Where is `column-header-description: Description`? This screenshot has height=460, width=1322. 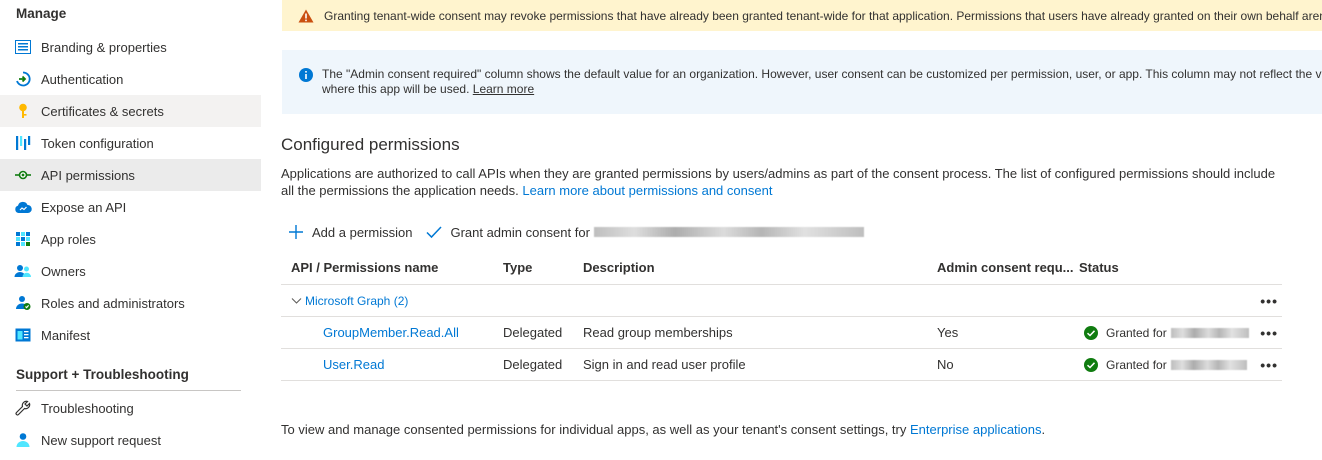 column-header-description: Description is located at coordinates (619, 269).